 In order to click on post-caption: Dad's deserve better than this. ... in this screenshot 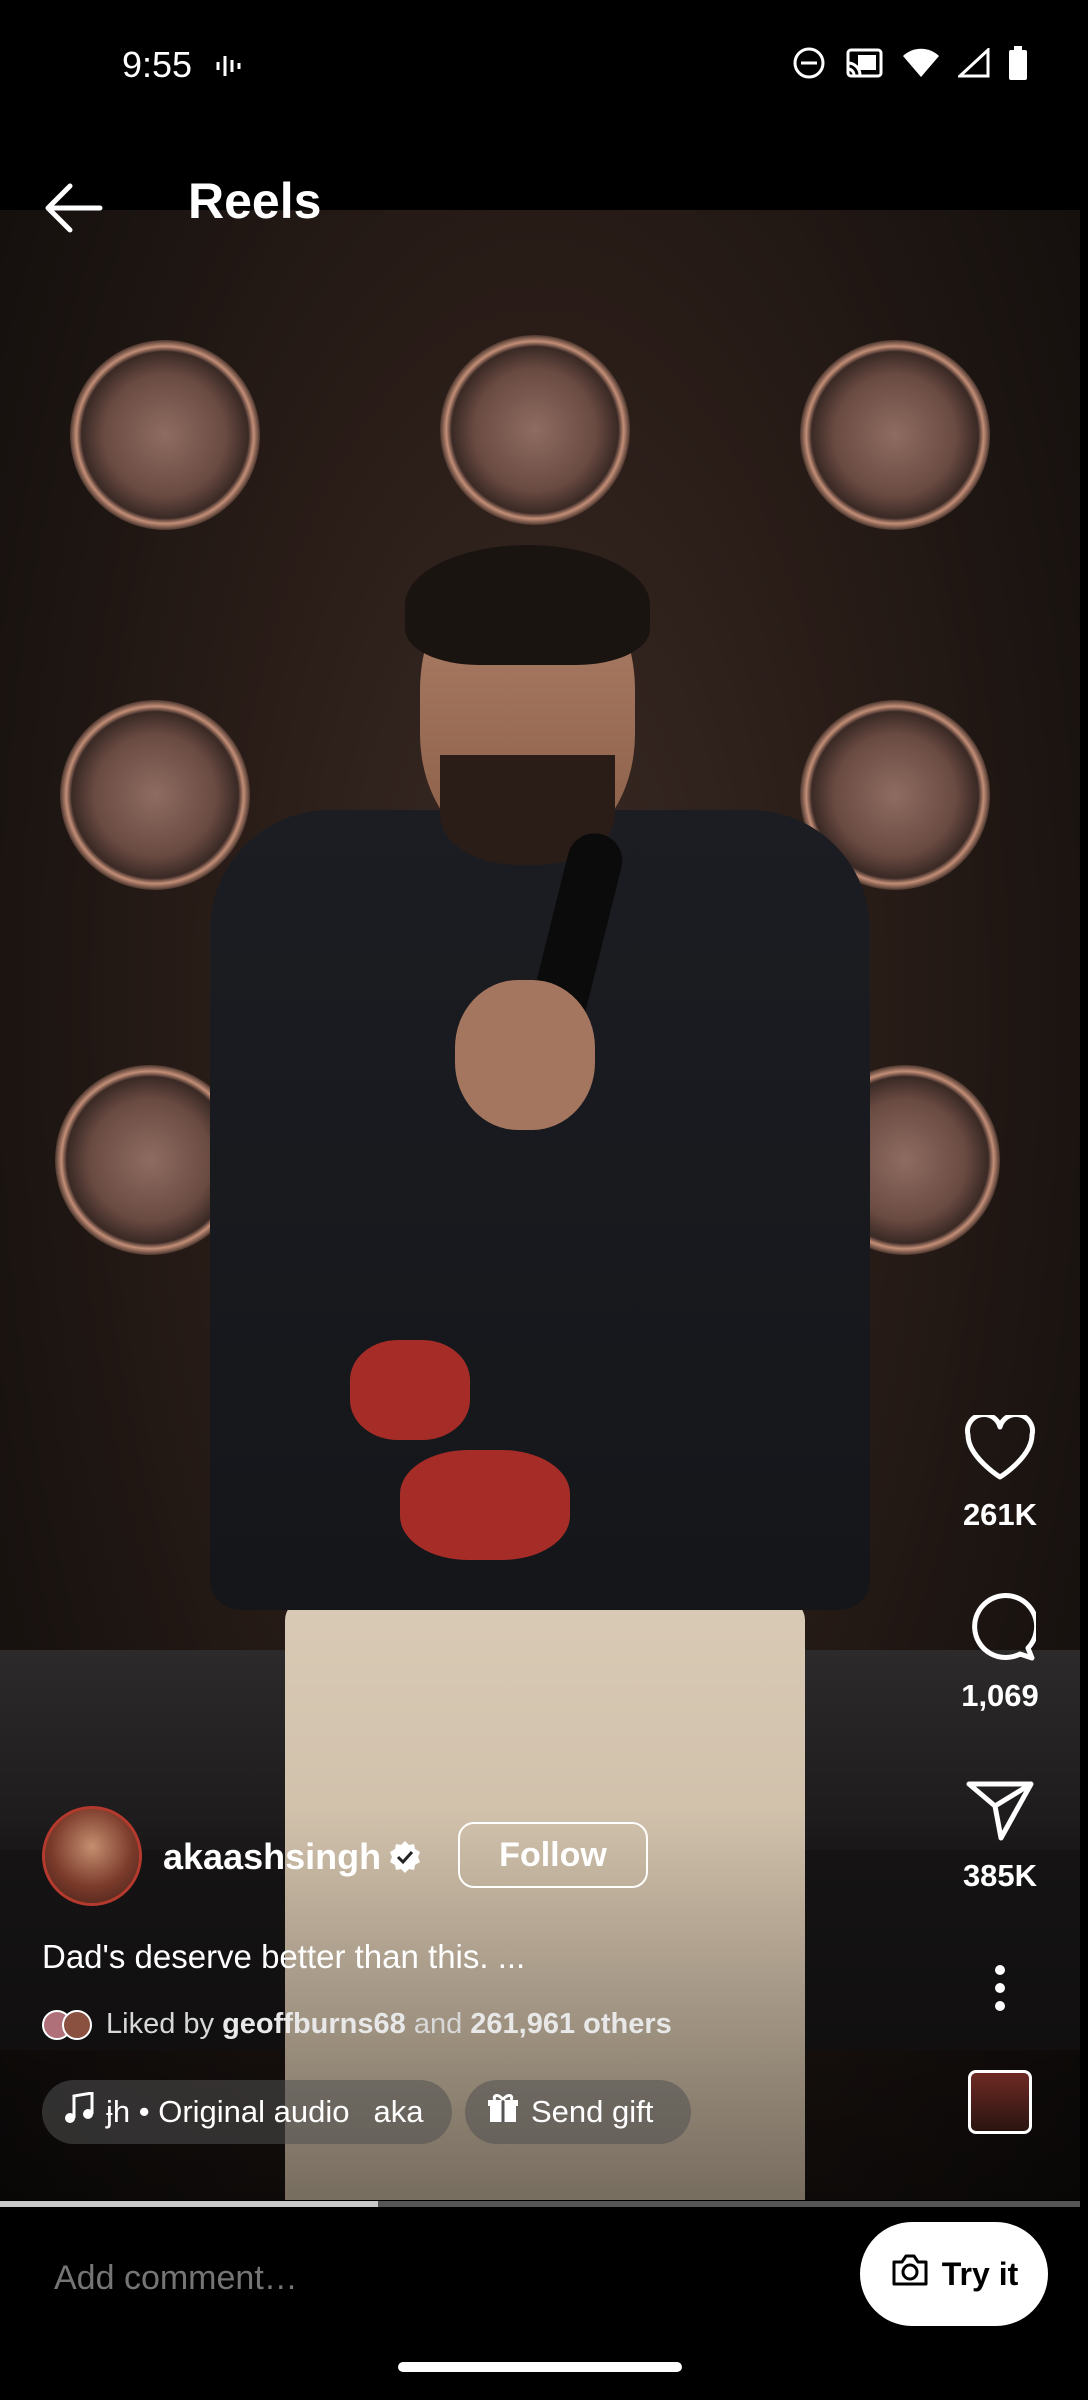, I will do `click(283, 1957)`.